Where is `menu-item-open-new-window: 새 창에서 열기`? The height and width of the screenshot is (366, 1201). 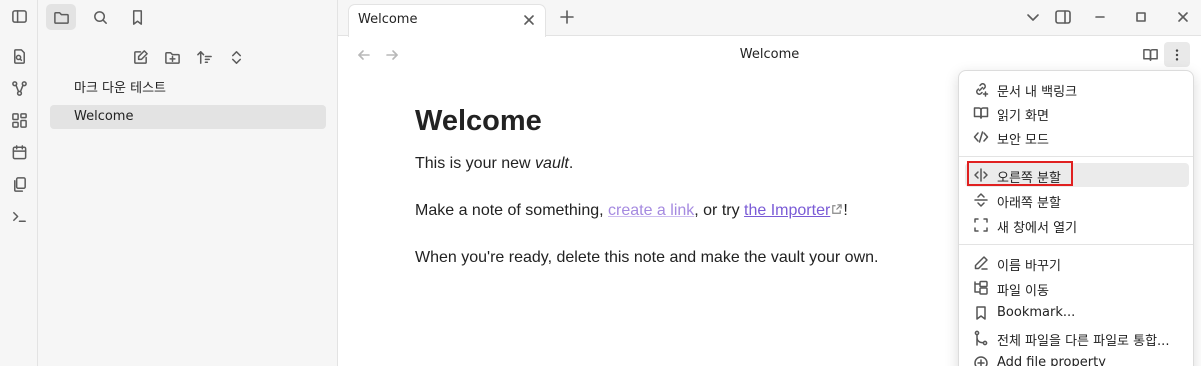 menu-item-open-new-window: 새 창에서 열기 is located at coordinates (1077, 225).